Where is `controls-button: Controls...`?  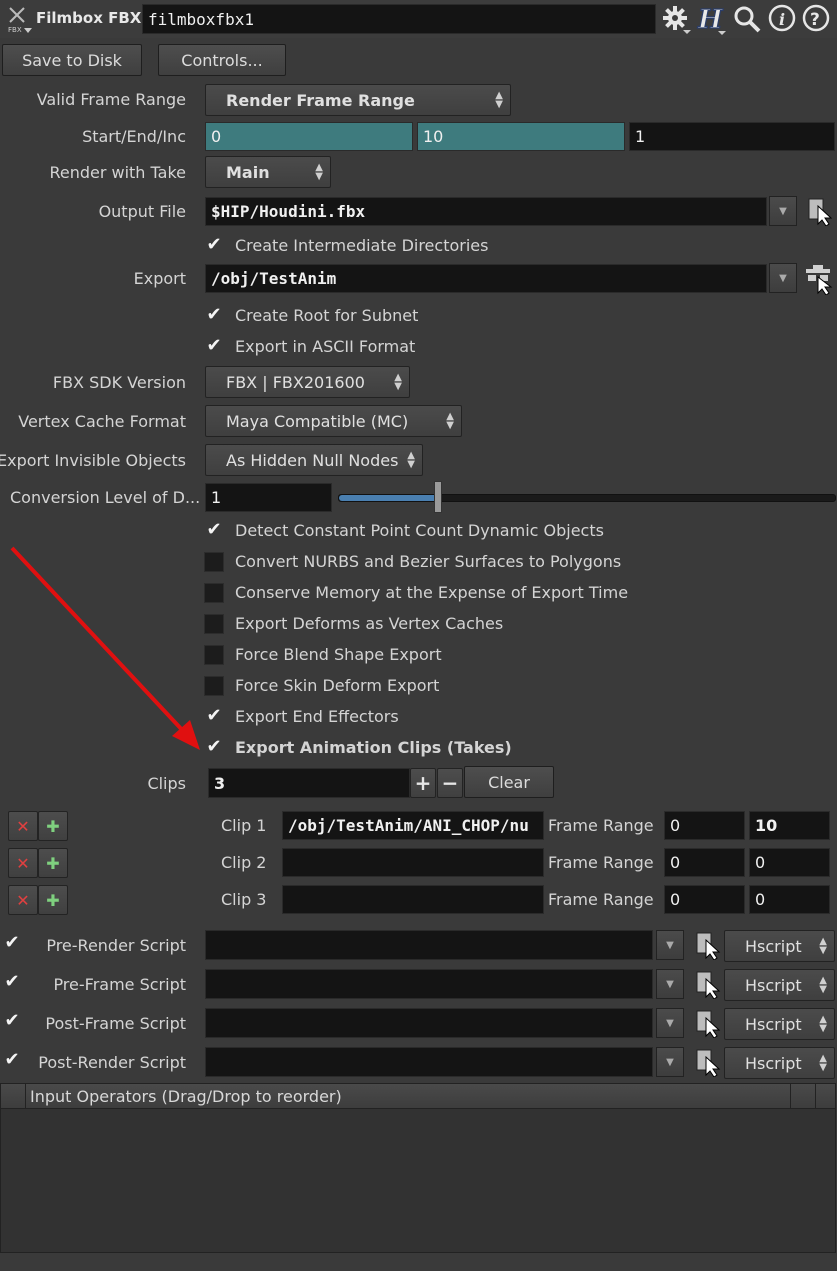
controls-button: Controls... is located at coordinates (222, 60).